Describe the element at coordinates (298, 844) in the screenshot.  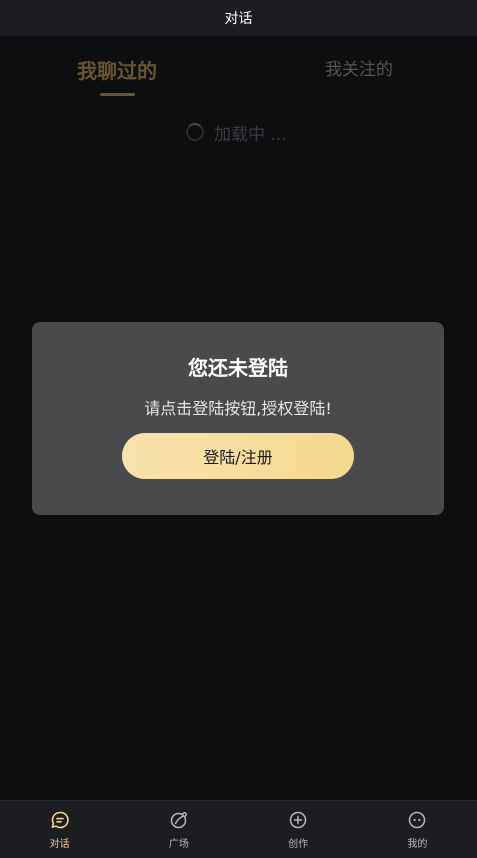
I see `nav-label-create: 创作` at that location.